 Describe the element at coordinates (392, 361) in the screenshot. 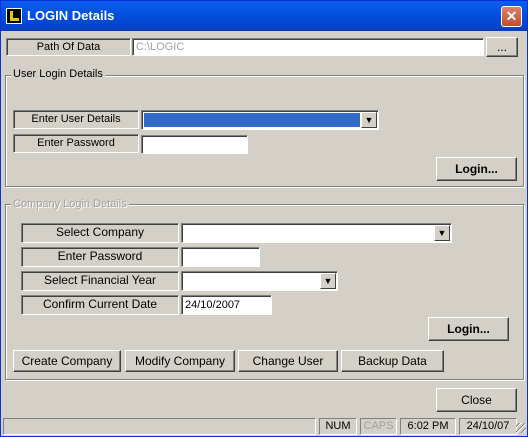

I see `backup-data-button: Backup Data` at that location.